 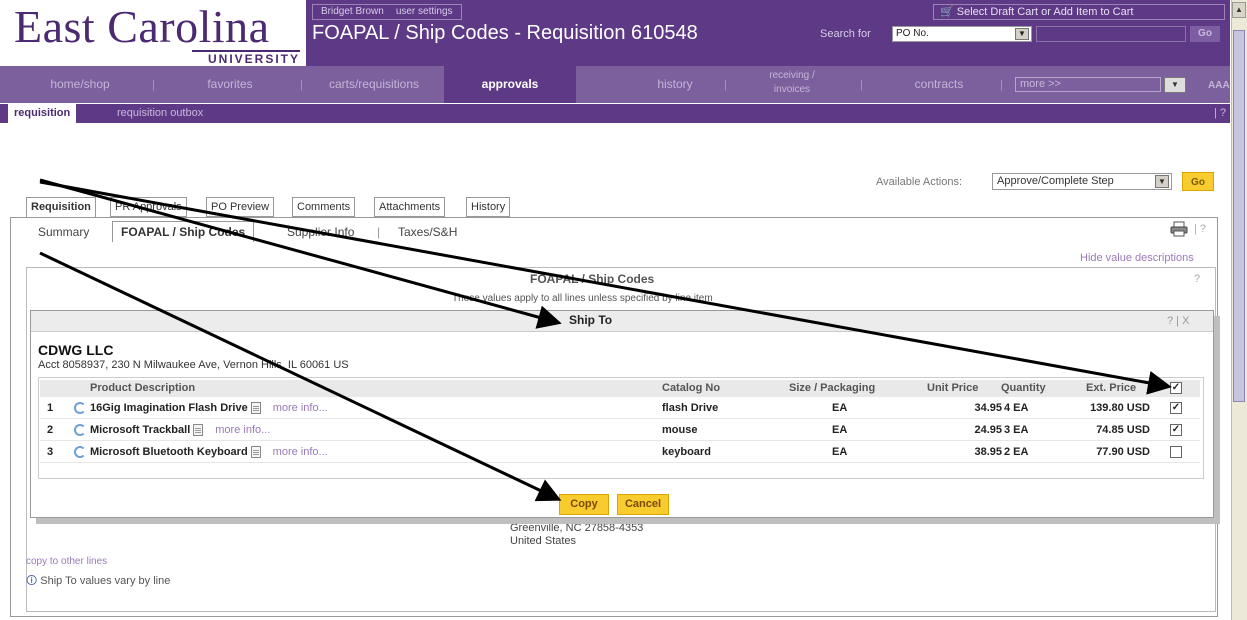 I want to click on col-unit-price: Unit Price, so click(x=953, y=388).